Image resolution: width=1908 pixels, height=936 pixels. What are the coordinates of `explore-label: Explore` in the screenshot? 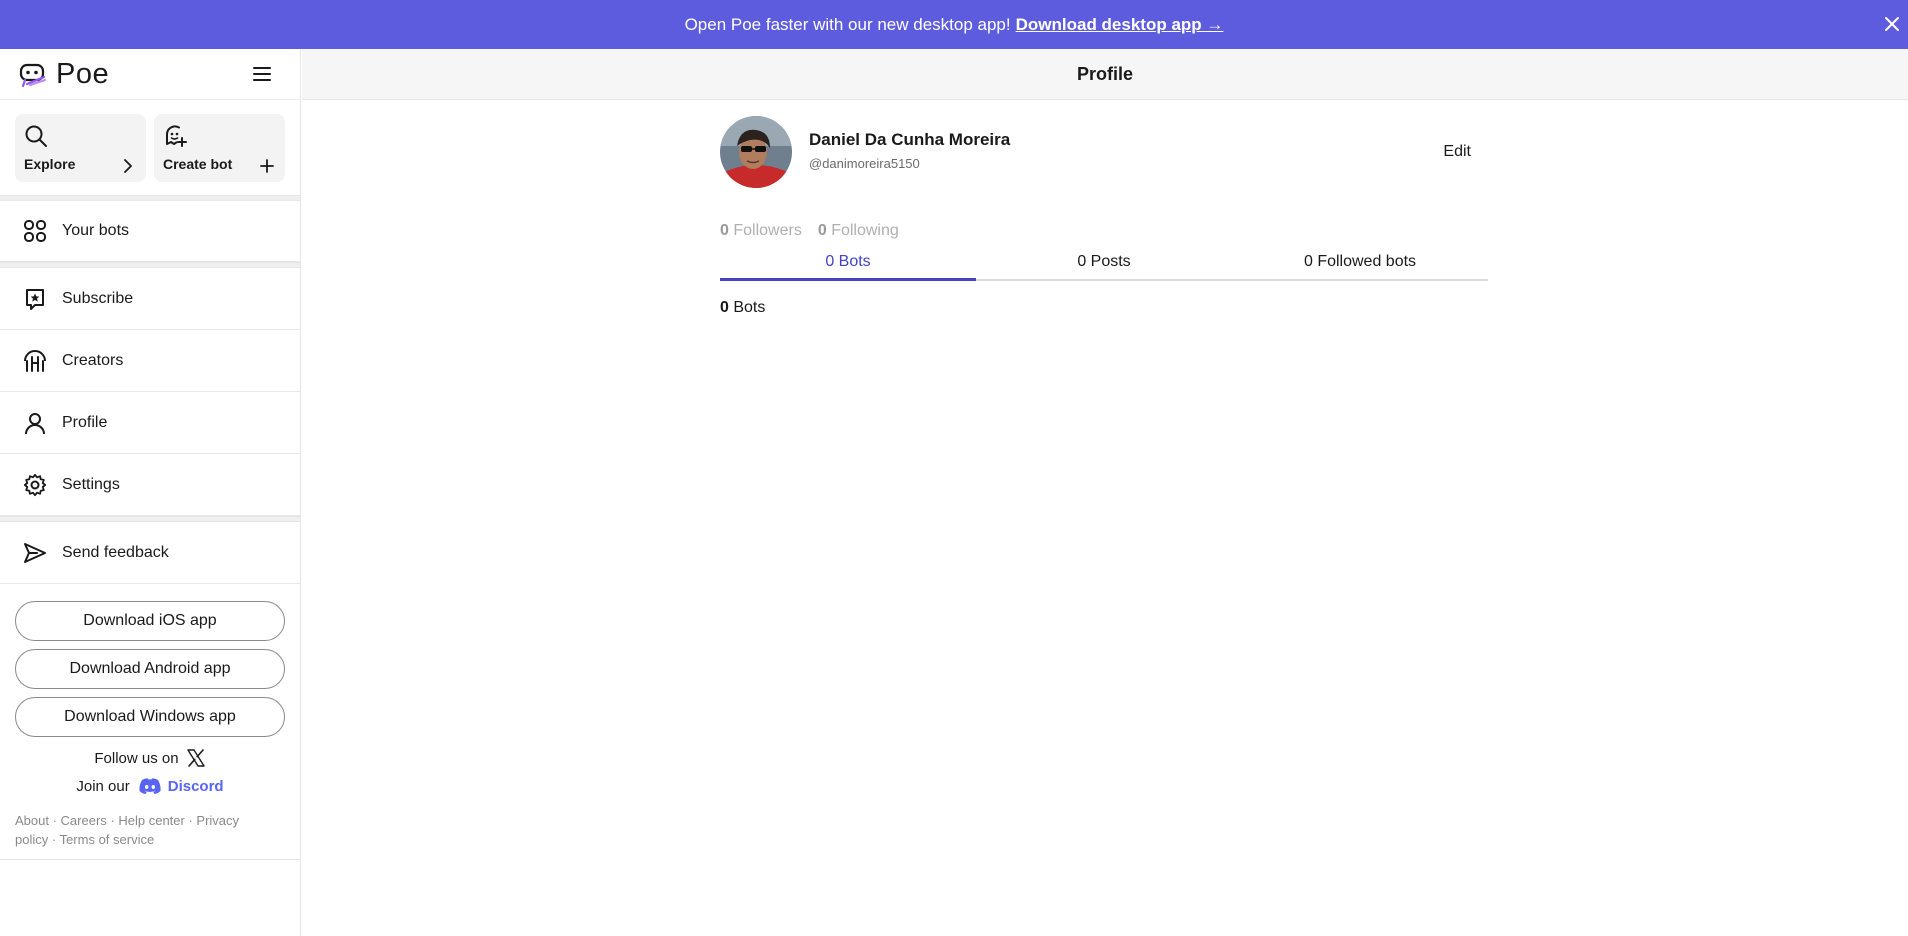 It's located at (50, 164).